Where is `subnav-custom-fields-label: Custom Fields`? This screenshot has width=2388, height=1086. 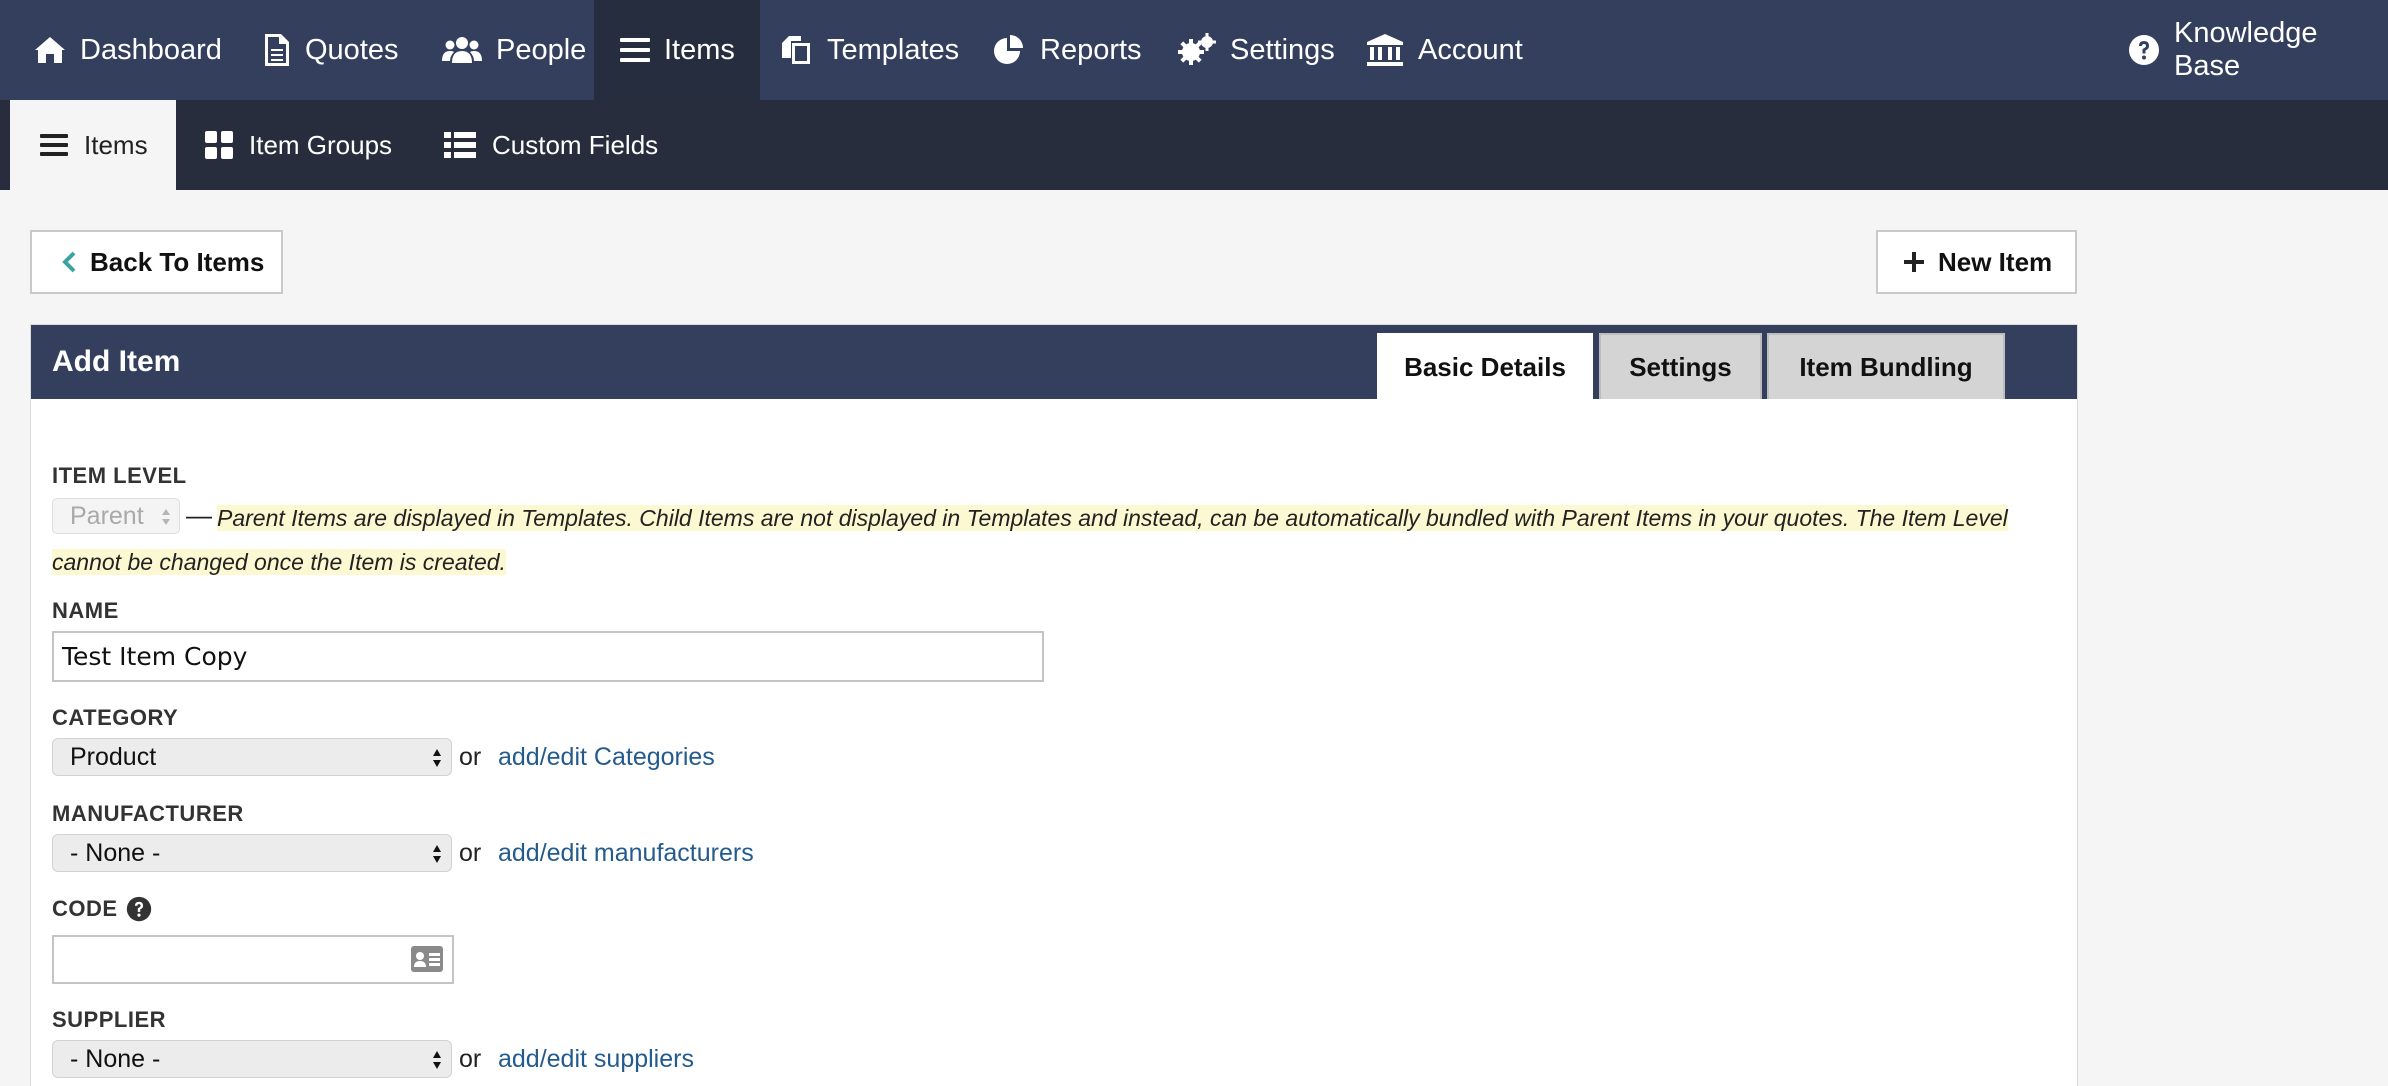
subnav-custom-fields-label: Custom Fields is located at coordinates (575, 144).